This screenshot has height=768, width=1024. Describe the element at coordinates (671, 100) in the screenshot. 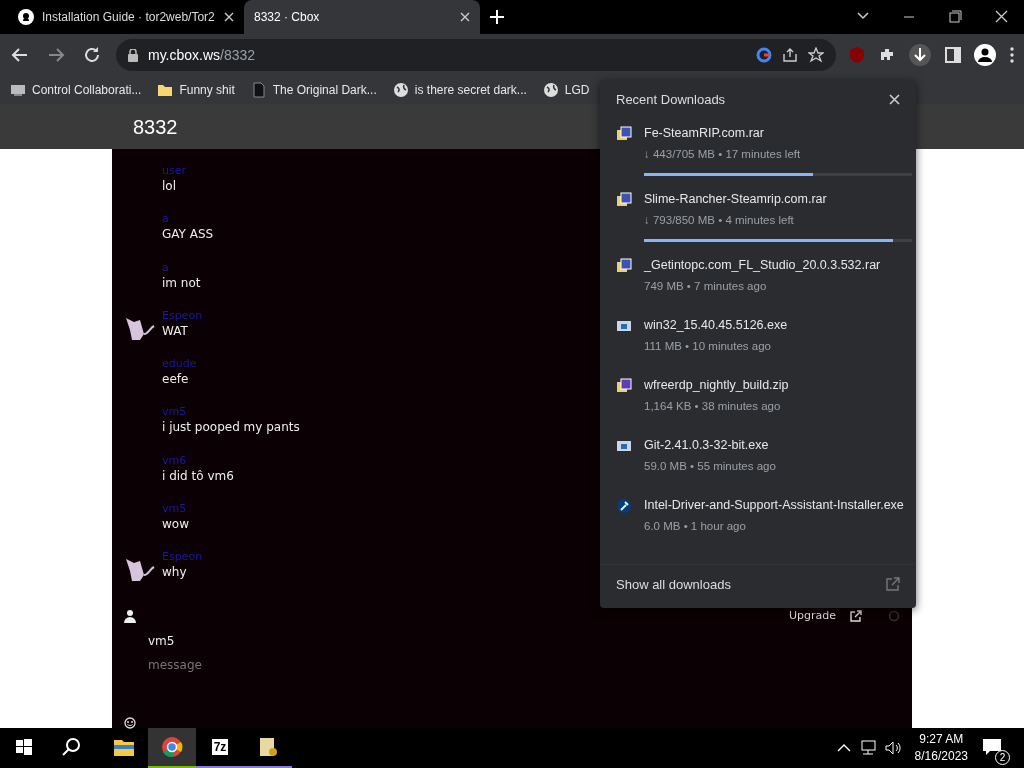

I see `panel-title: Recent Downloads` at that location.